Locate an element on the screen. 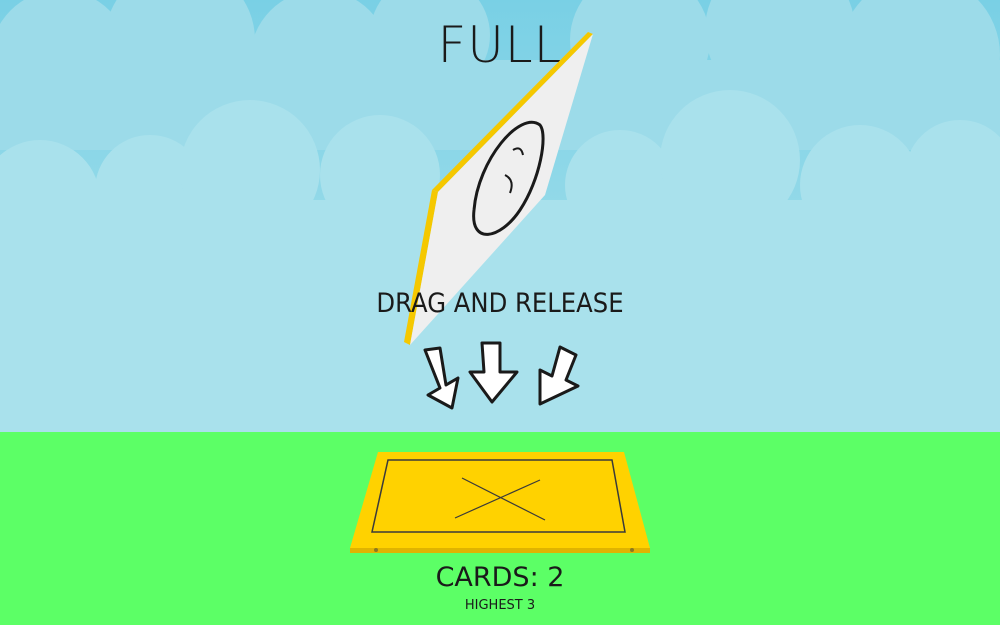 This screenshot has width=1000, height=625. highest-score: HIGHEST 3 is located at coordinates (500, 605).